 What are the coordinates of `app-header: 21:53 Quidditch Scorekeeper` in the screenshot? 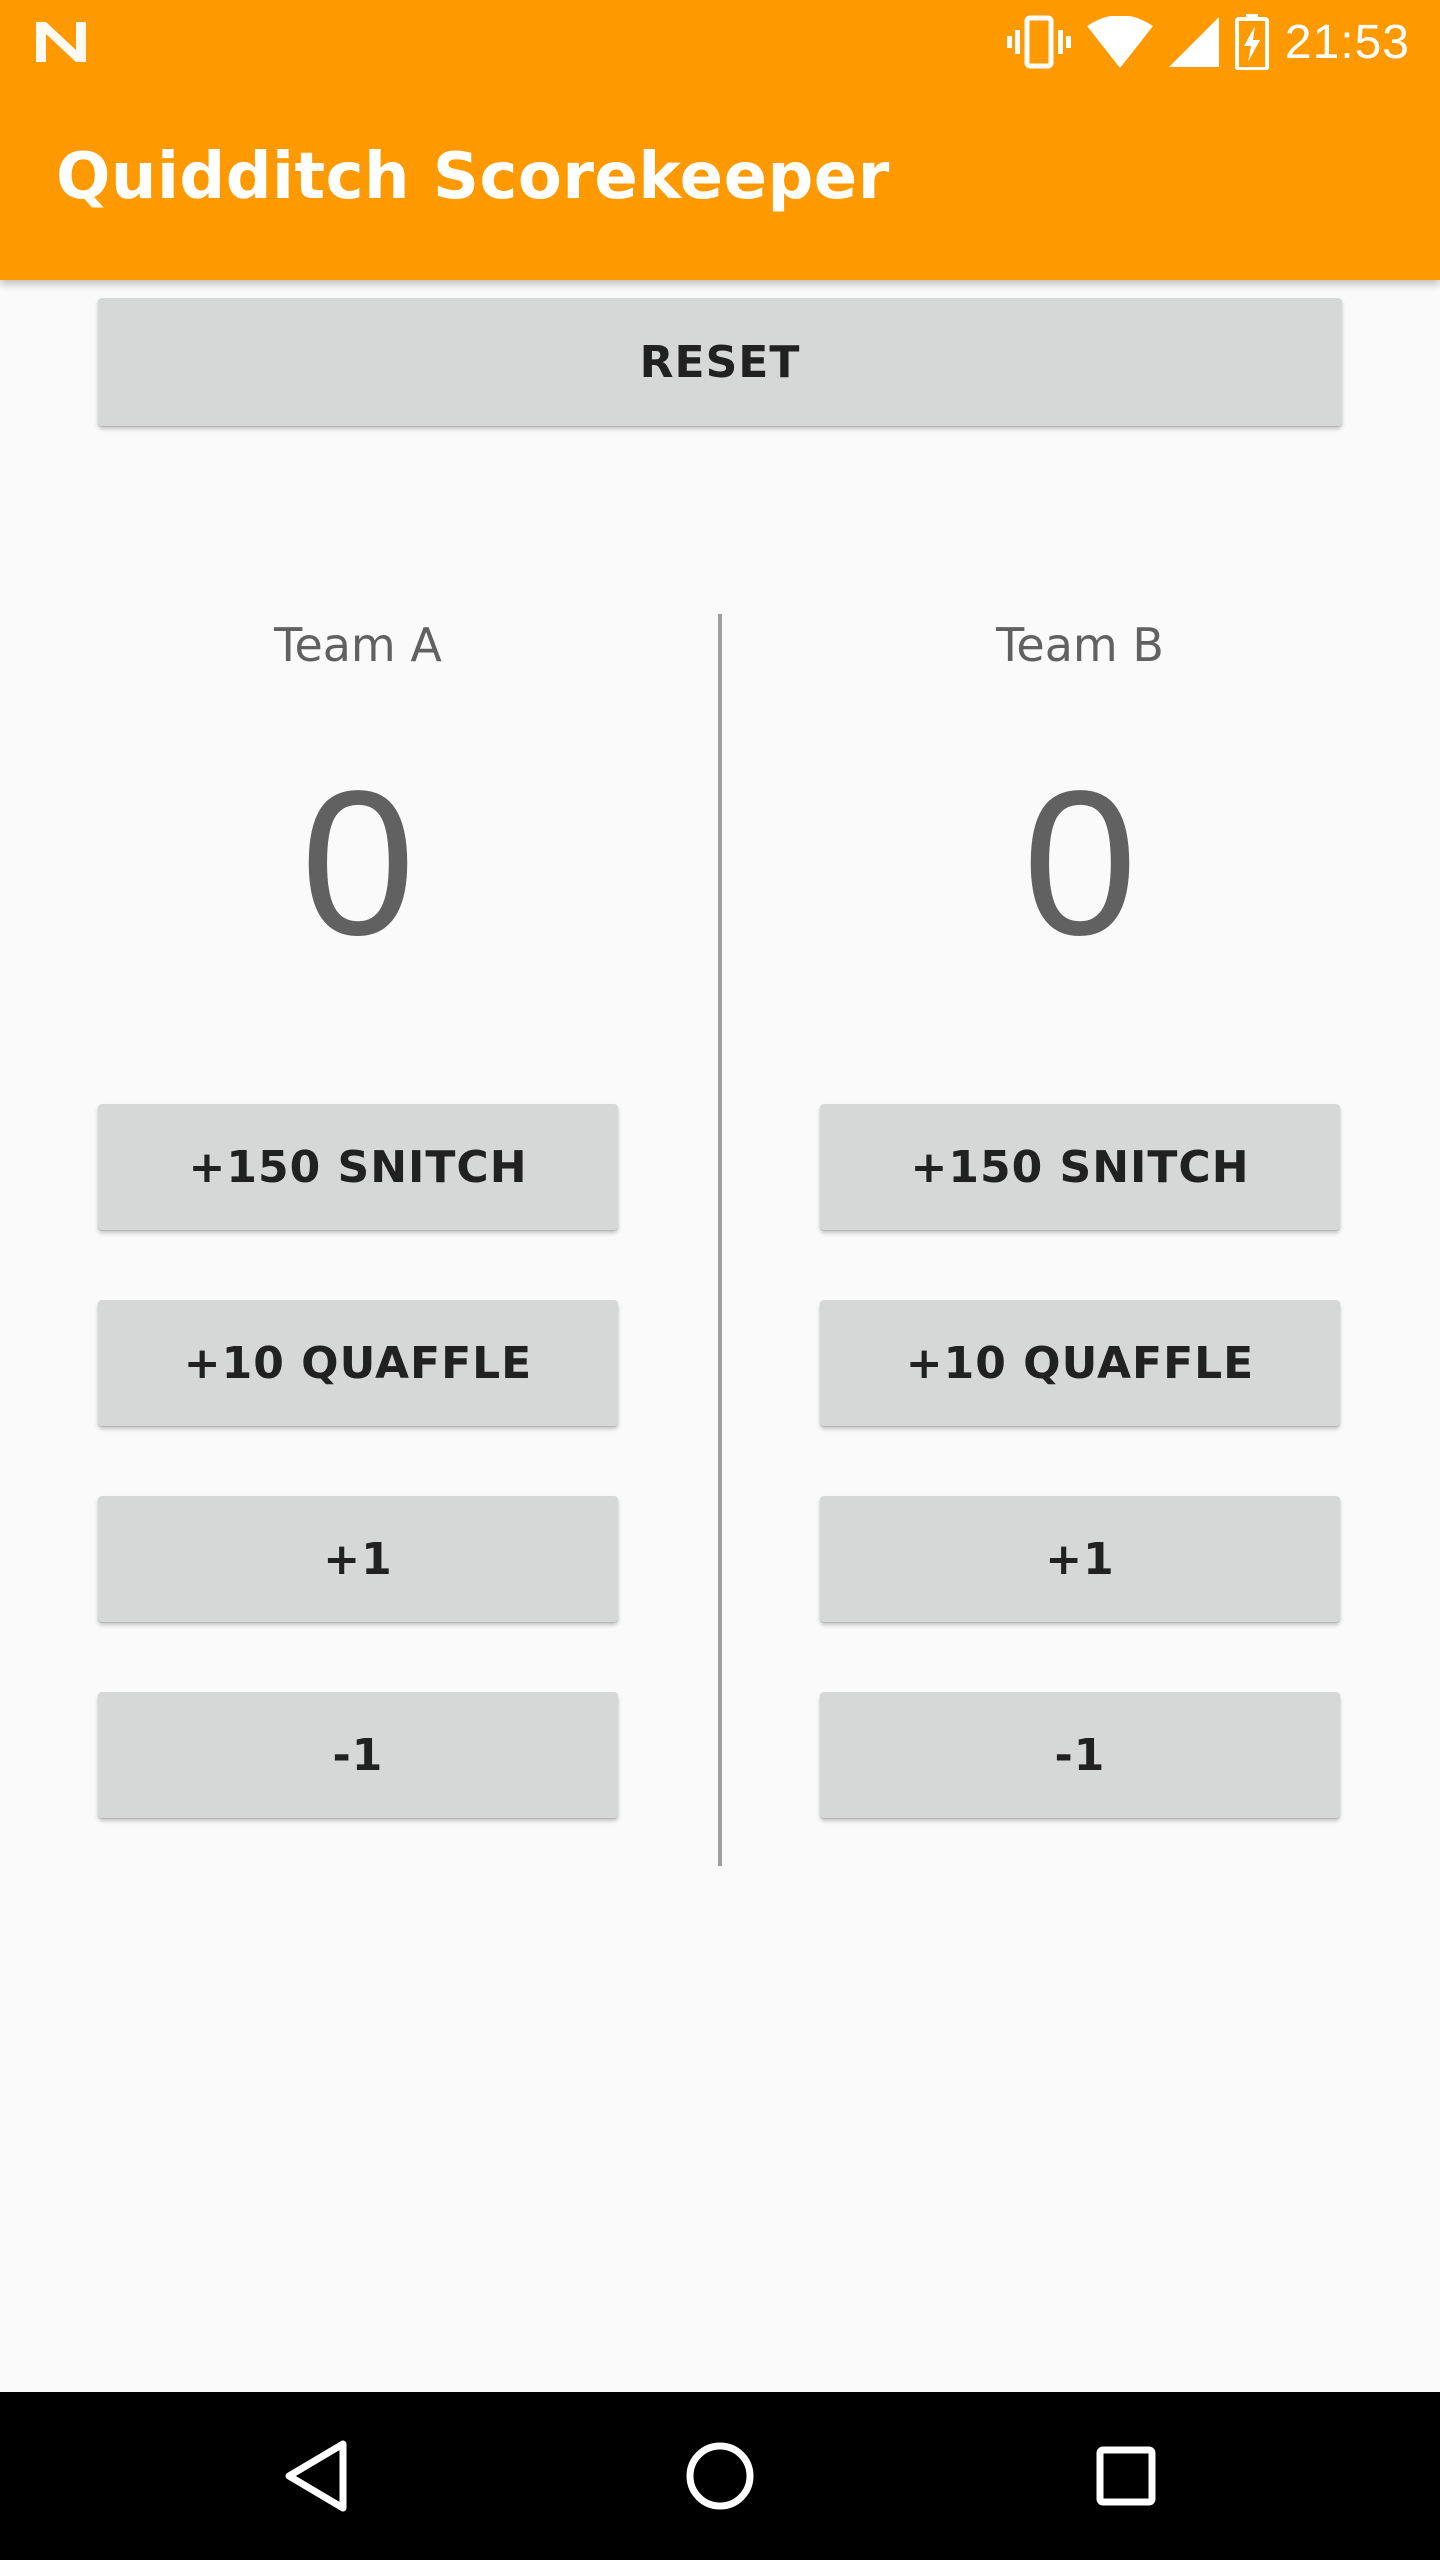 It's located at (720, 140).